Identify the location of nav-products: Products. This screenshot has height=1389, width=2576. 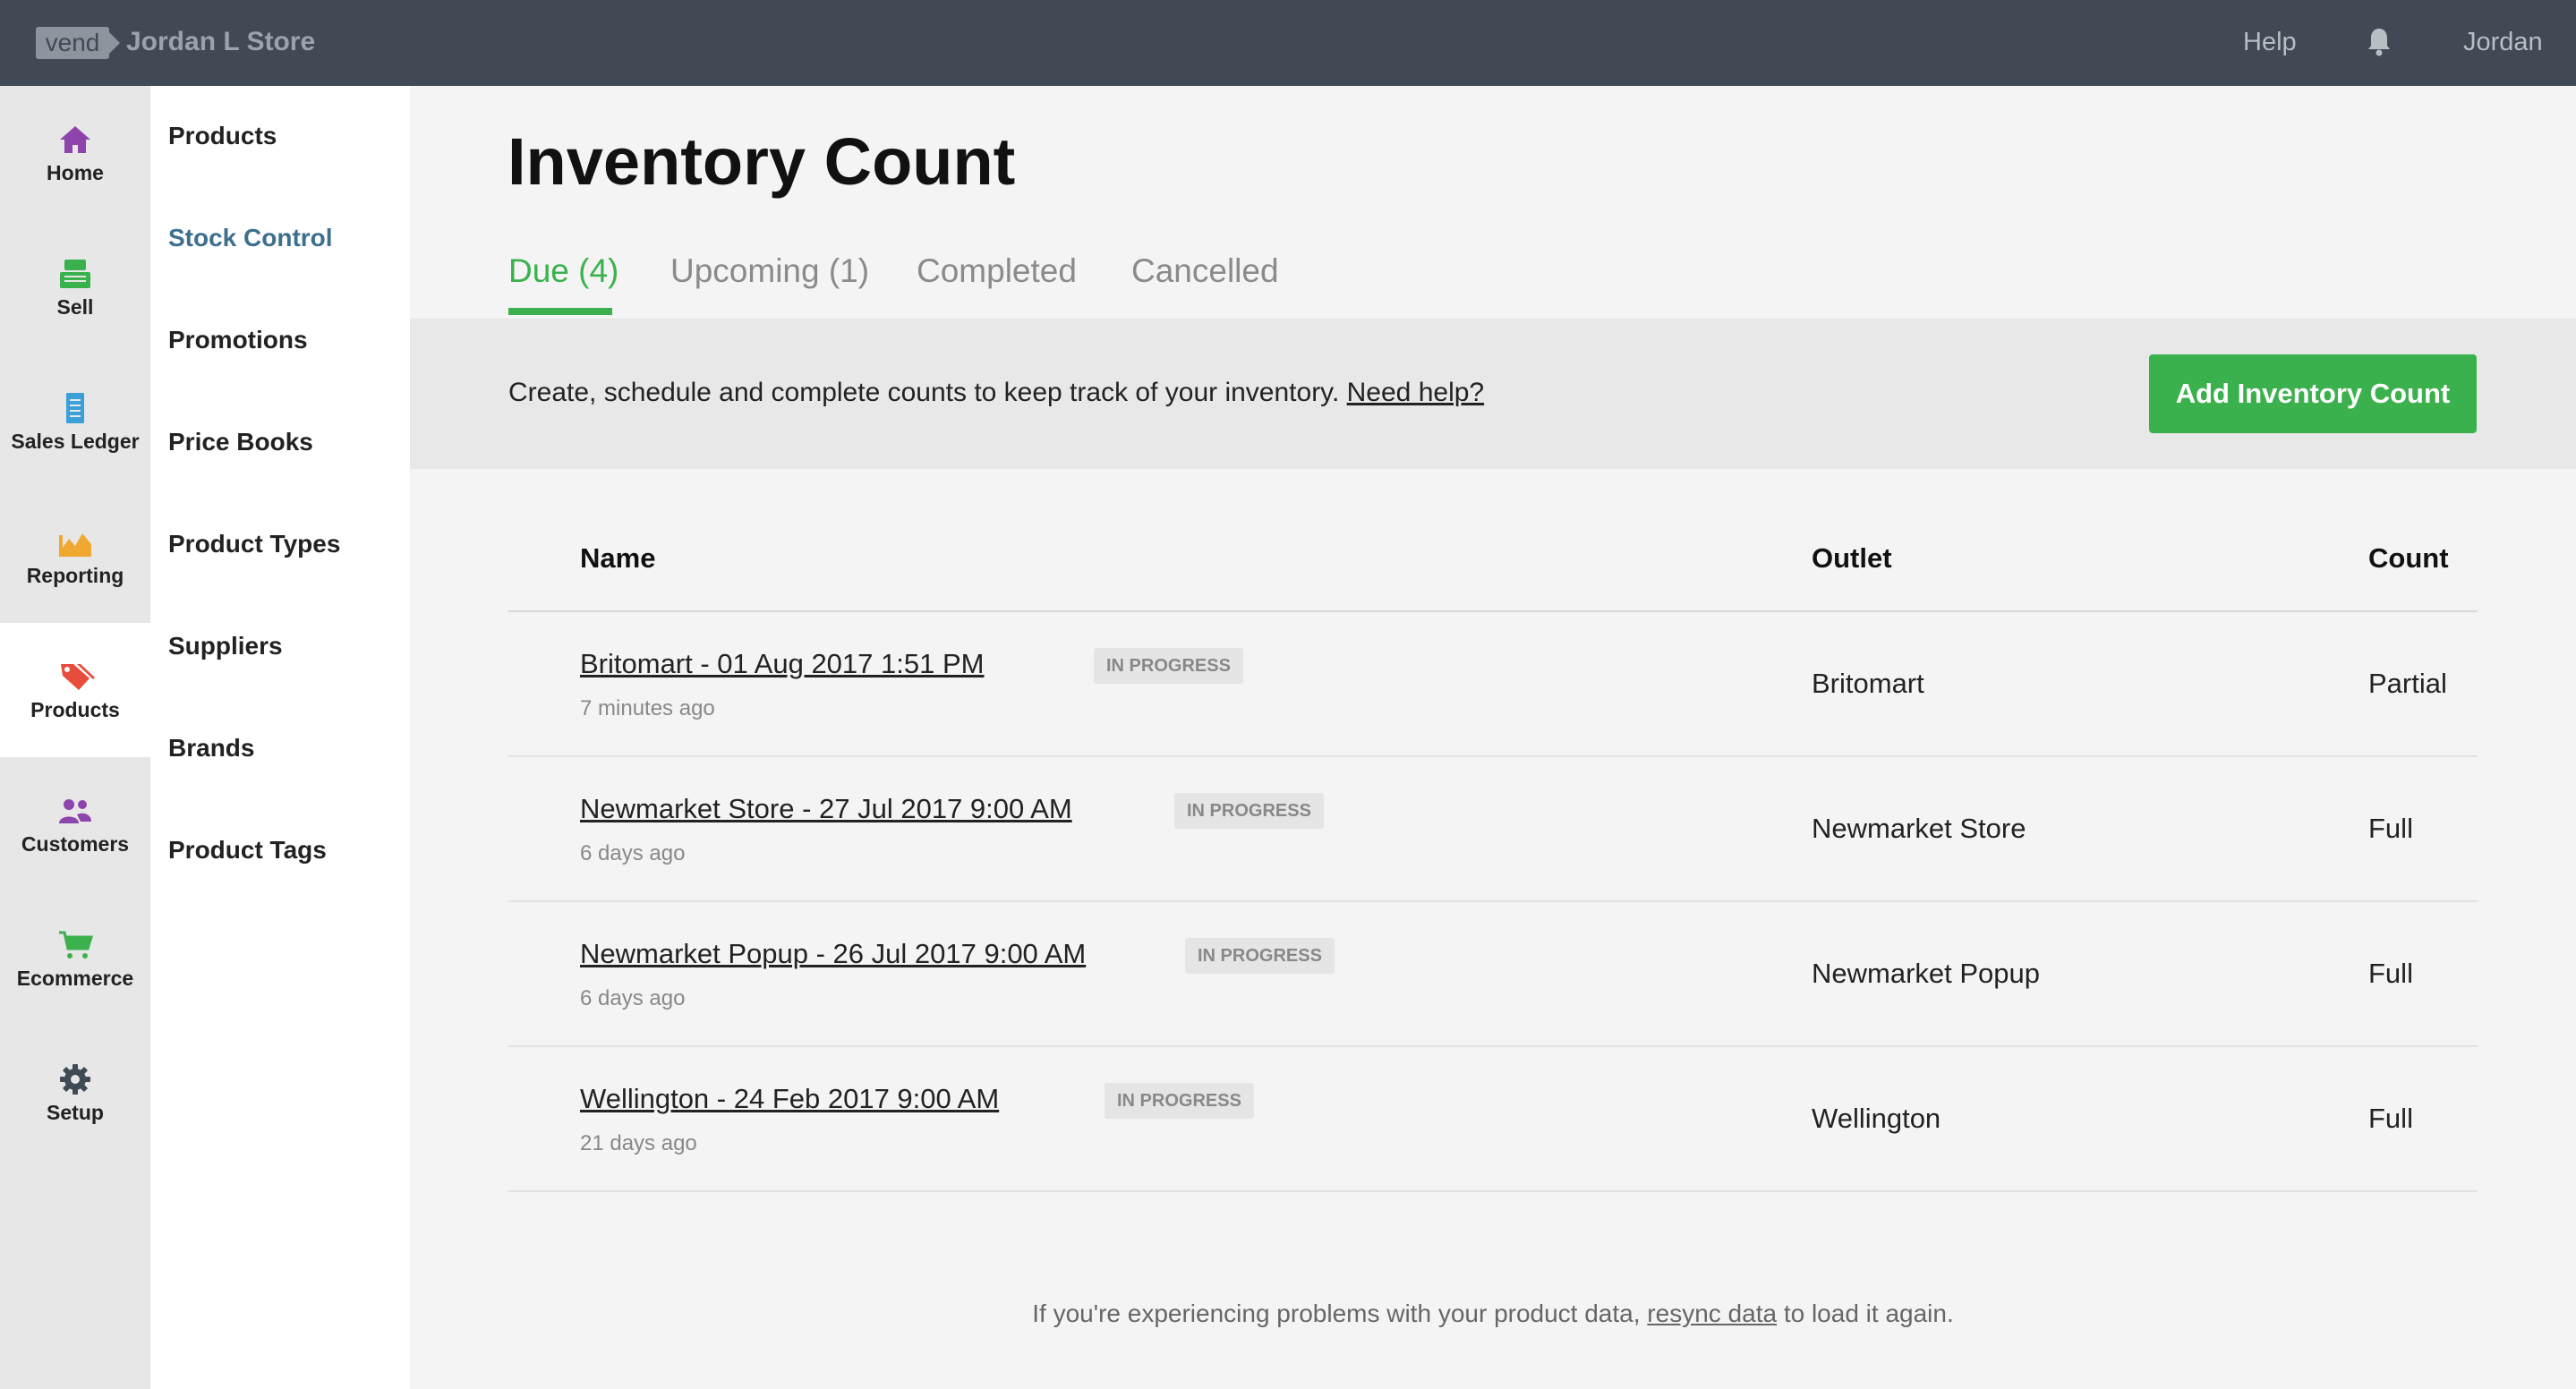
(75, 690).